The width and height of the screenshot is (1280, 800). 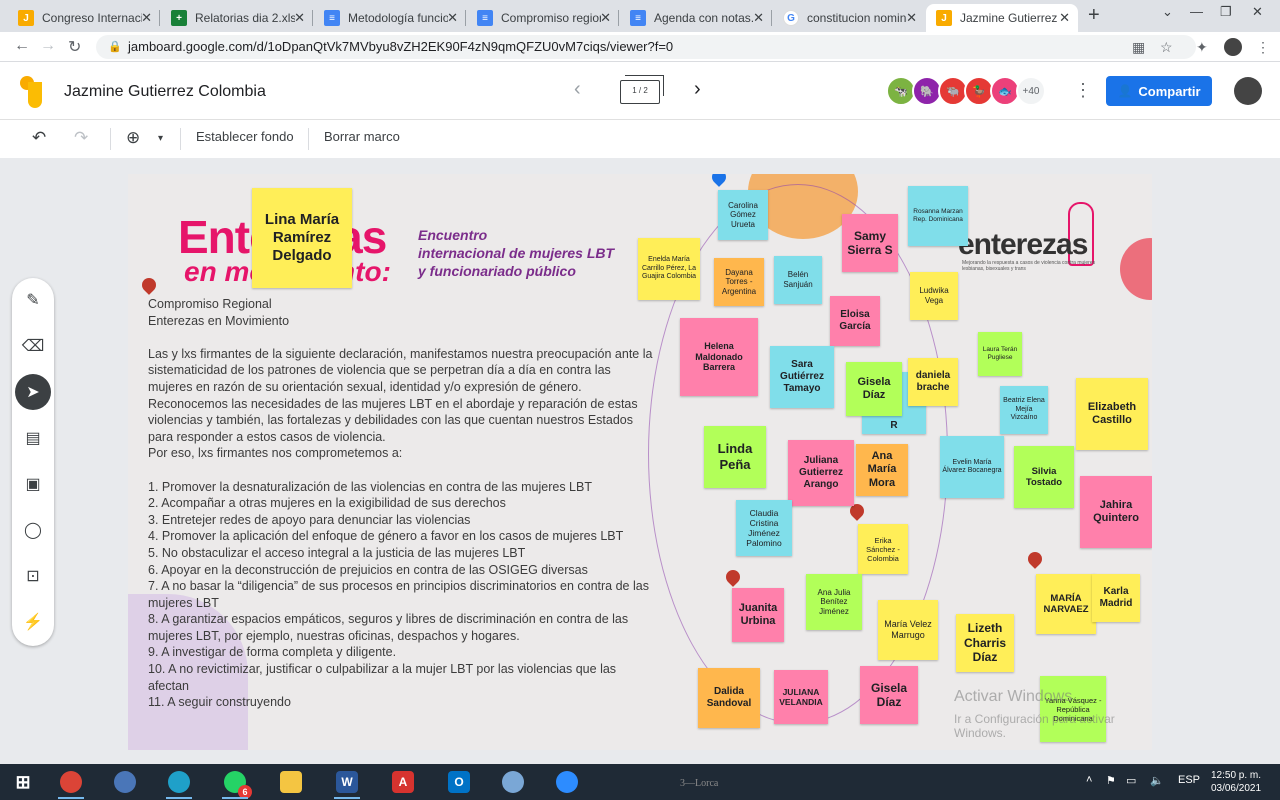 I want to click on sticky-note: Ana María Mora, so click(x=882, y=470).